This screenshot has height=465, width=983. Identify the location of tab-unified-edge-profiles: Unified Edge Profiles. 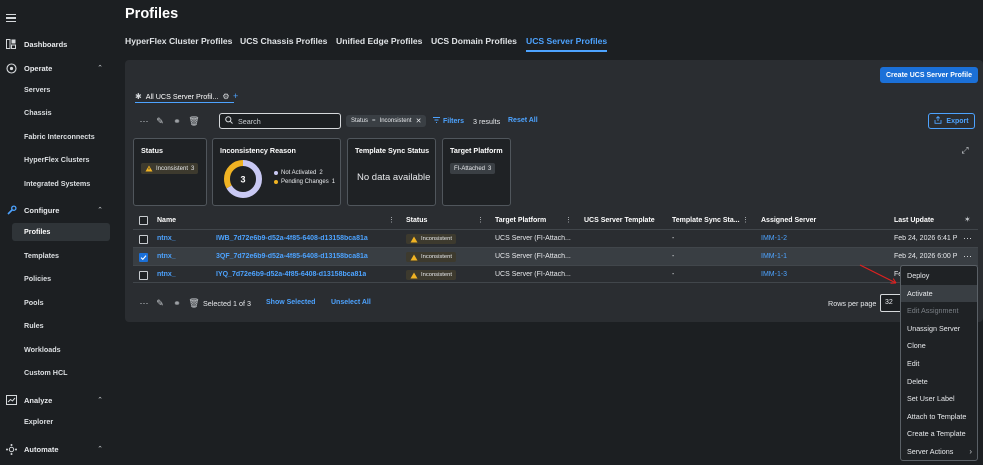
(379, 44).